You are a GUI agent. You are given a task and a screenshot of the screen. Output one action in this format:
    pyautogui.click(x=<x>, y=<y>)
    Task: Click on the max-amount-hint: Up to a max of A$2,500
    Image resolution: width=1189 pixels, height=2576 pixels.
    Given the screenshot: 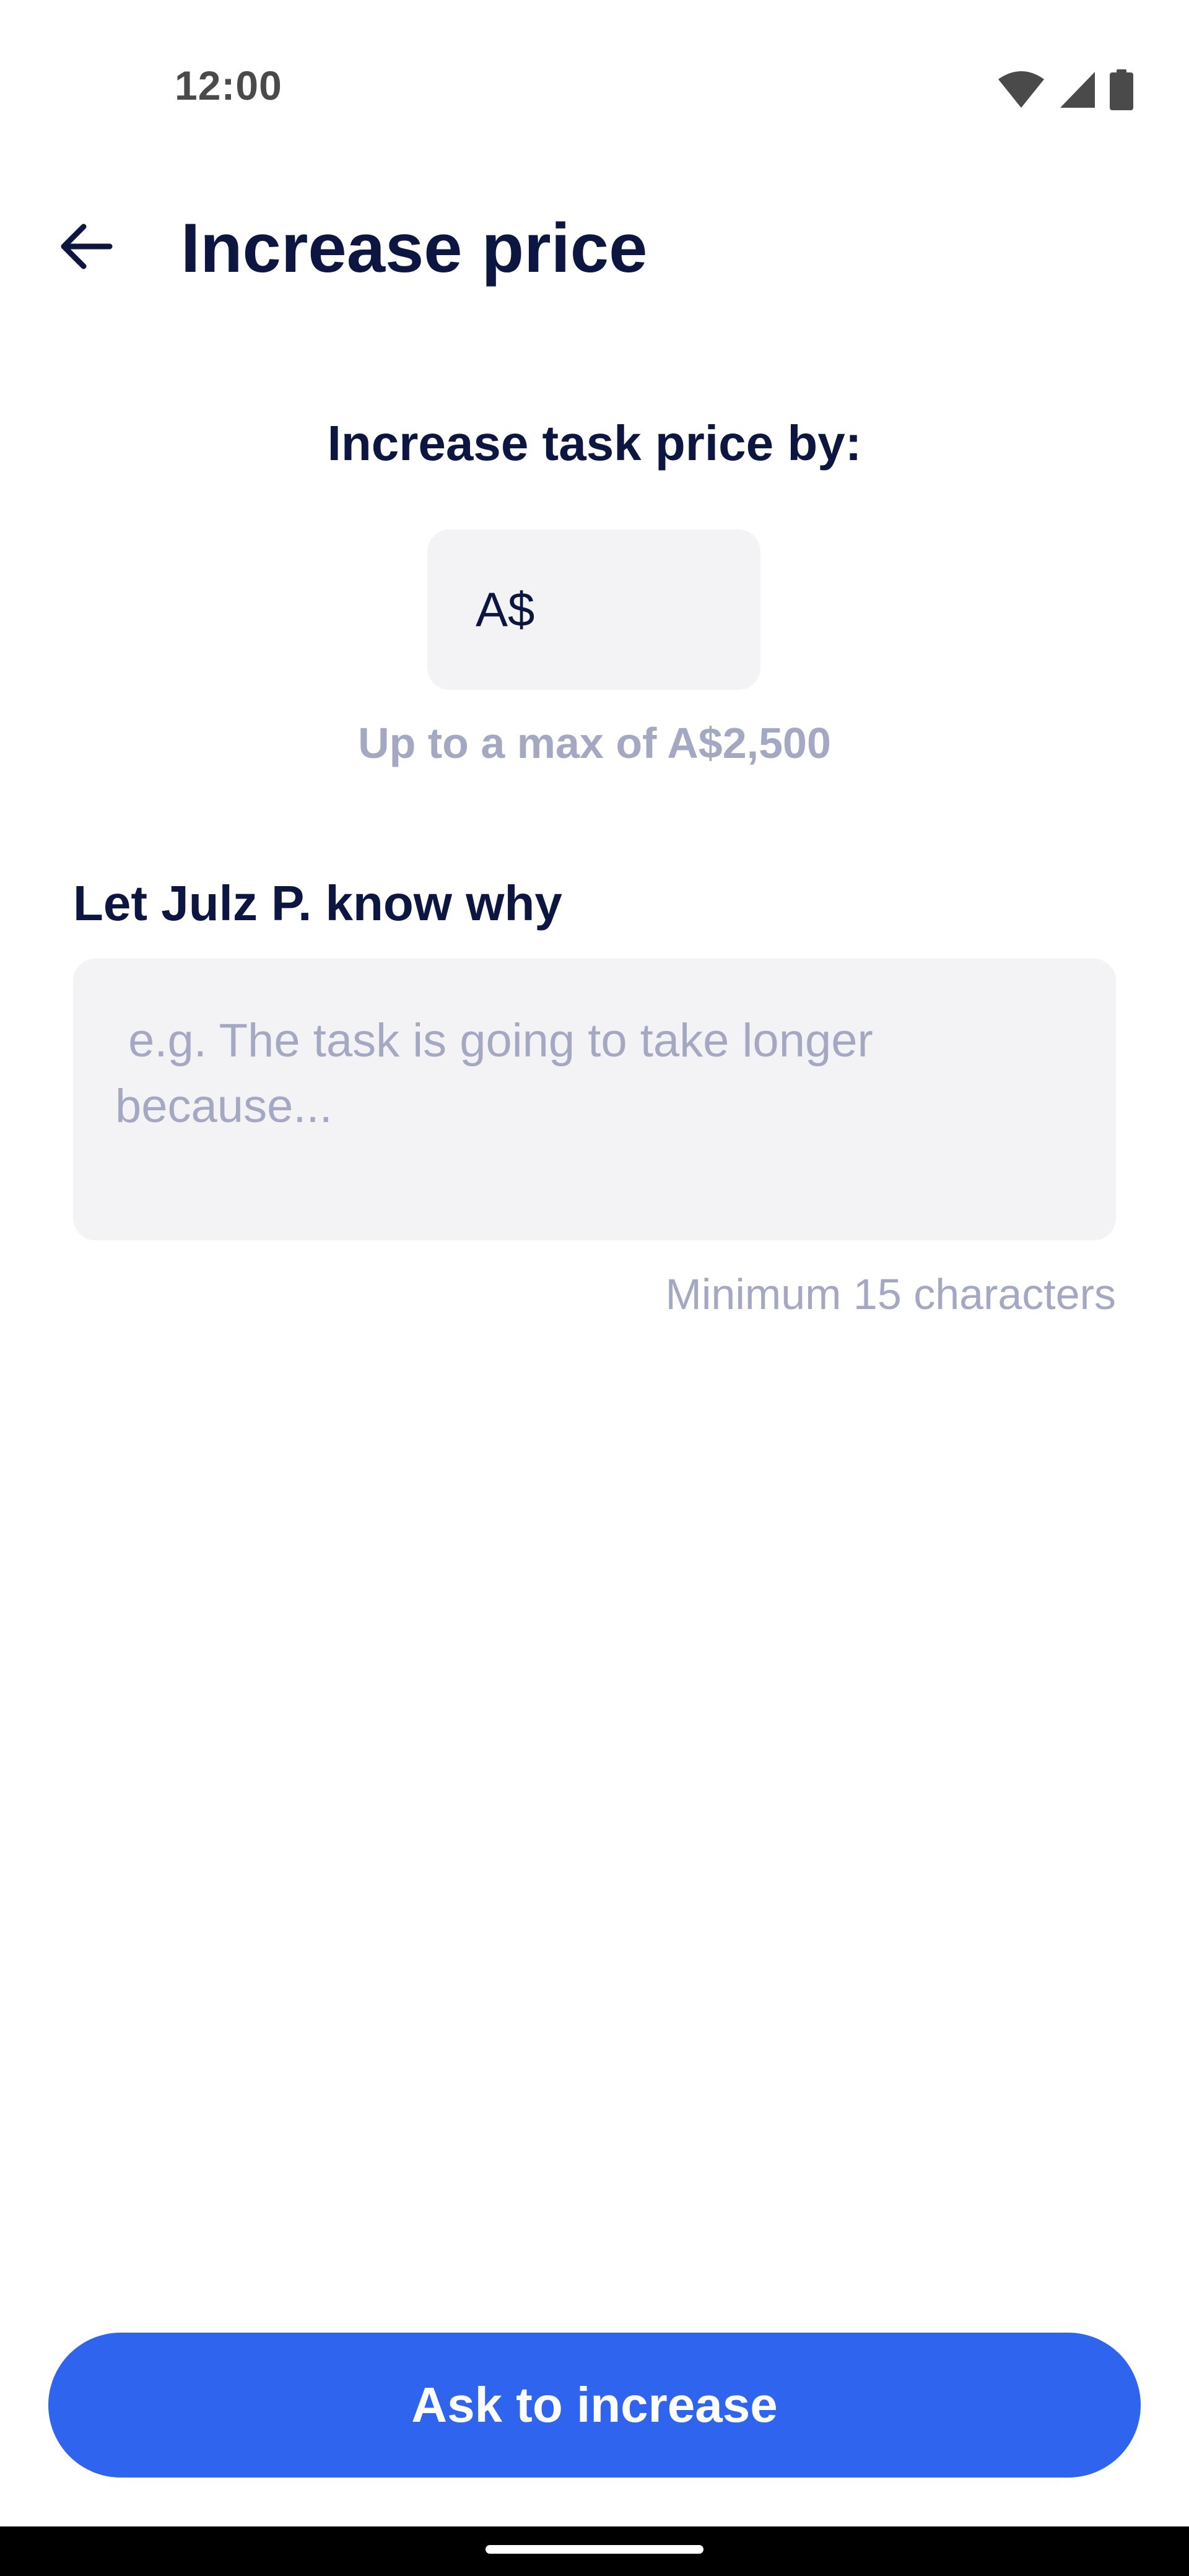 What is the action you would take?
    pyautogui.click(x=594, y=743)
    